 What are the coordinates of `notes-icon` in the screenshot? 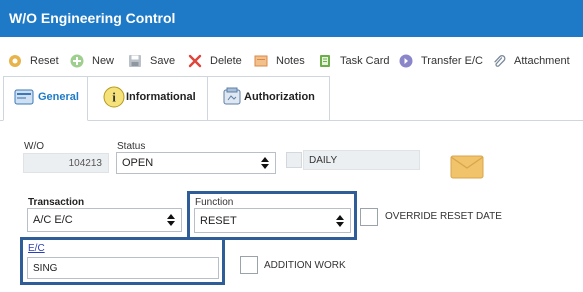 It's located at (261, 61).